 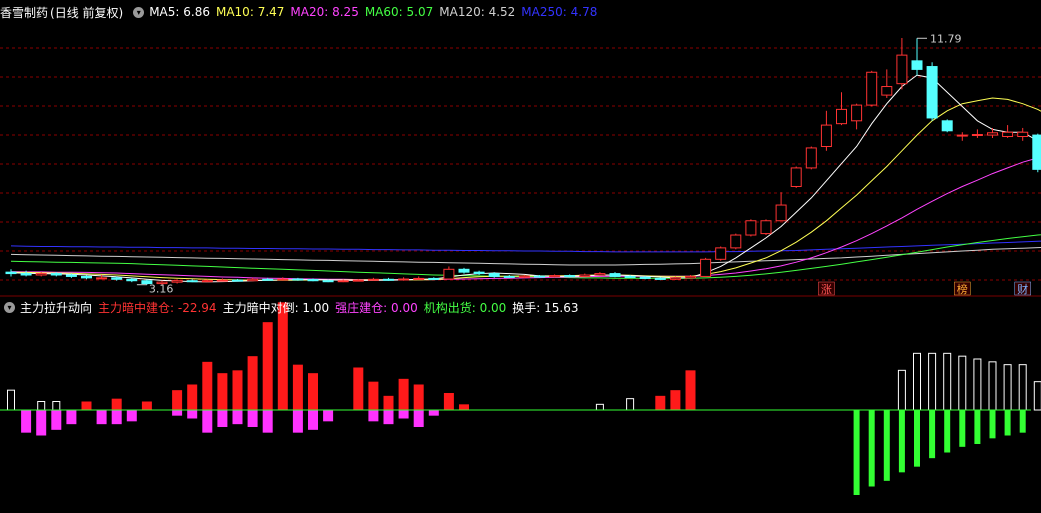 I want to click on sub-legend-item-3: 机构出货: 0.00, so click(x=465, y=307).